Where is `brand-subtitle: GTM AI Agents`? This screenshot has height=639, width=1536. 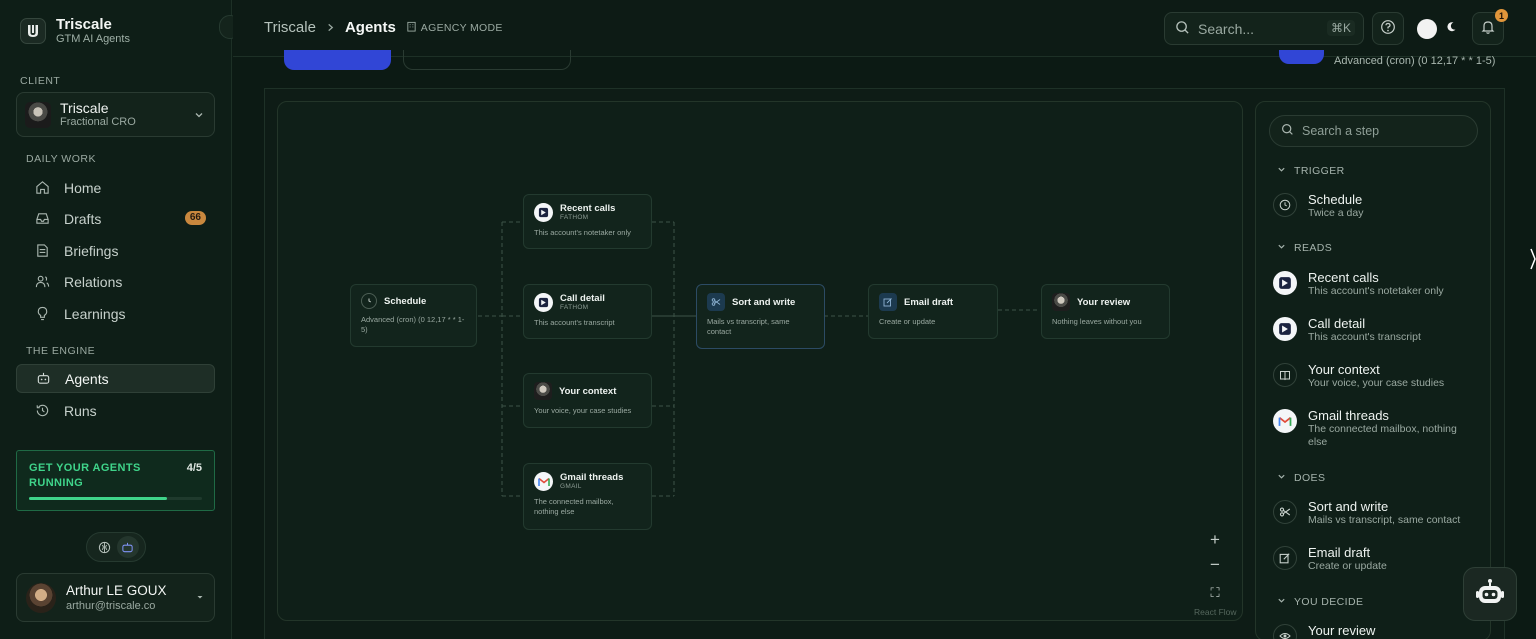 brand-subtitle: GTM AI Agents is located at coordinates (93, 39).